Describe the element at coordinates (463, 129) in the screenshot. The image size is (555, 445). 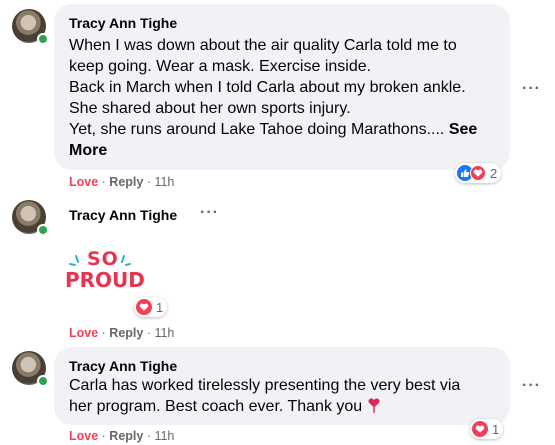
I see `see-more-link: See` at that location.